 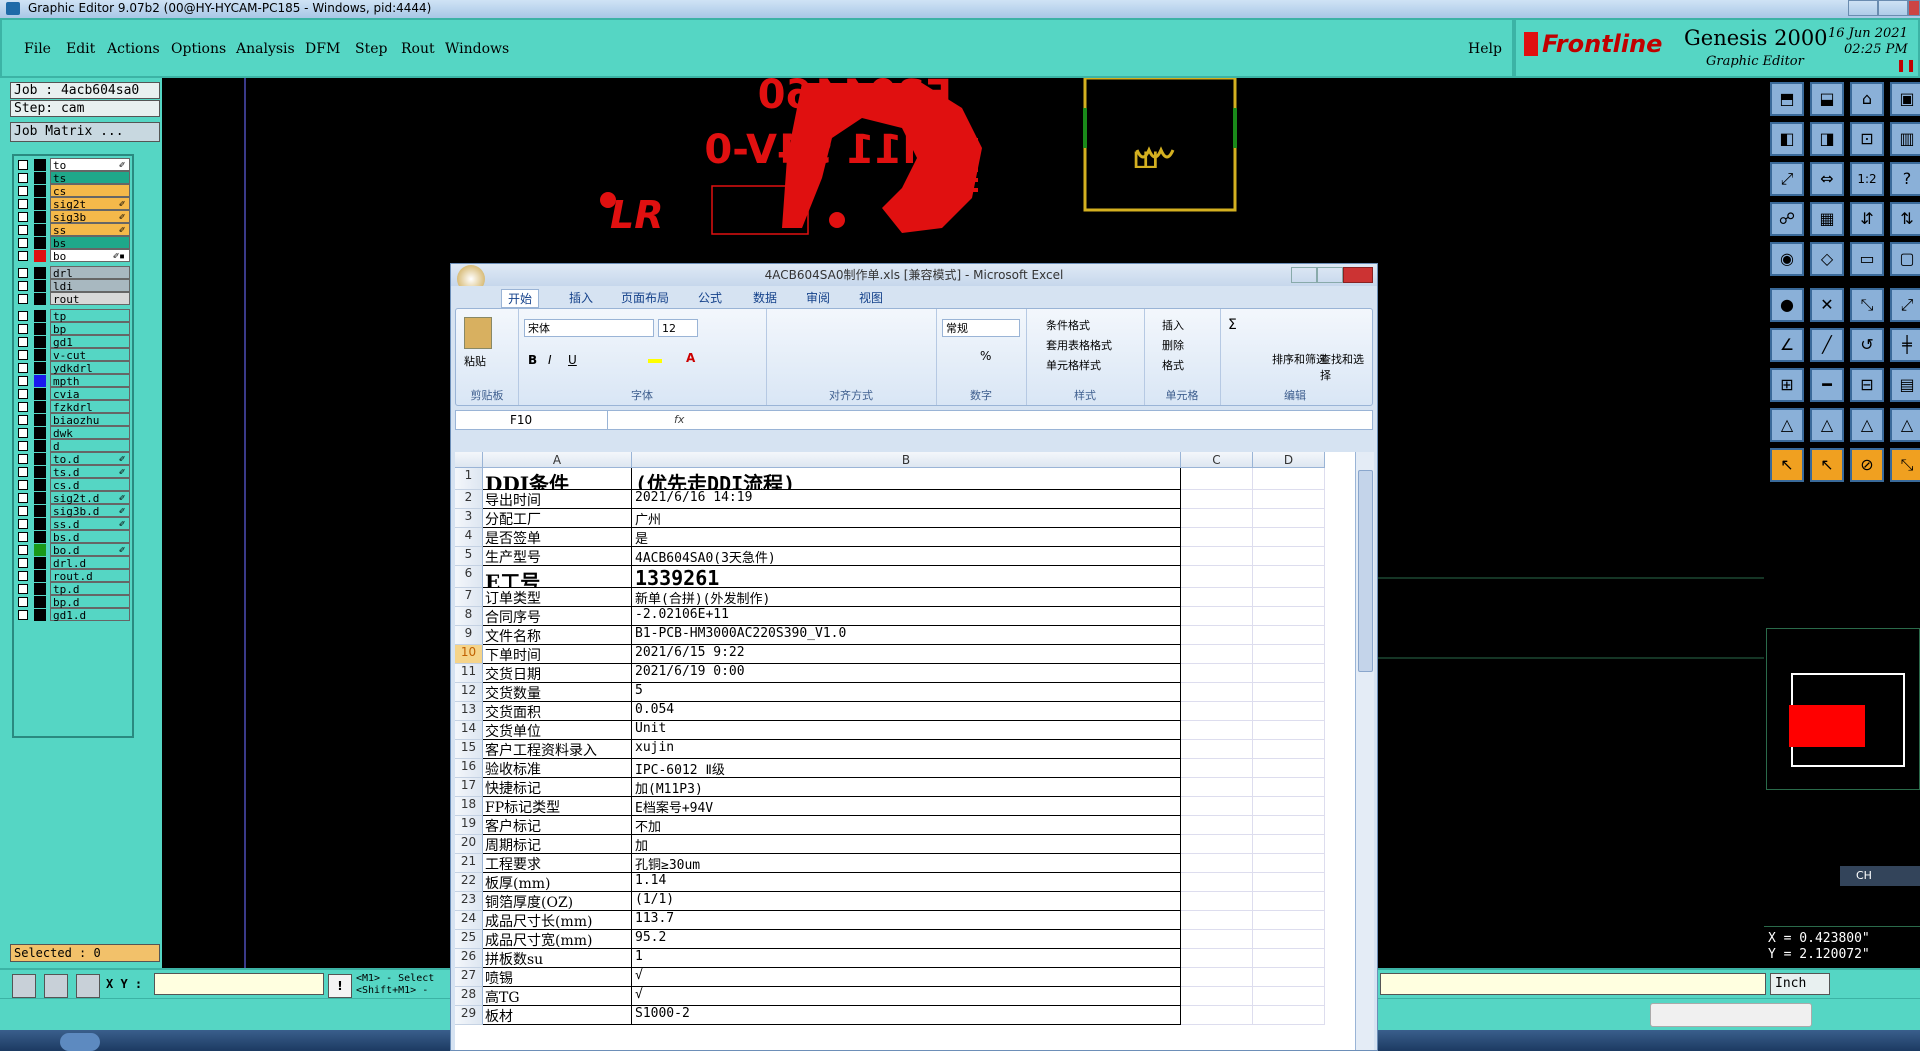 I want to click on table-row: 1 DDI条件 (优先走DDI流程), so click(x=905, y=479).